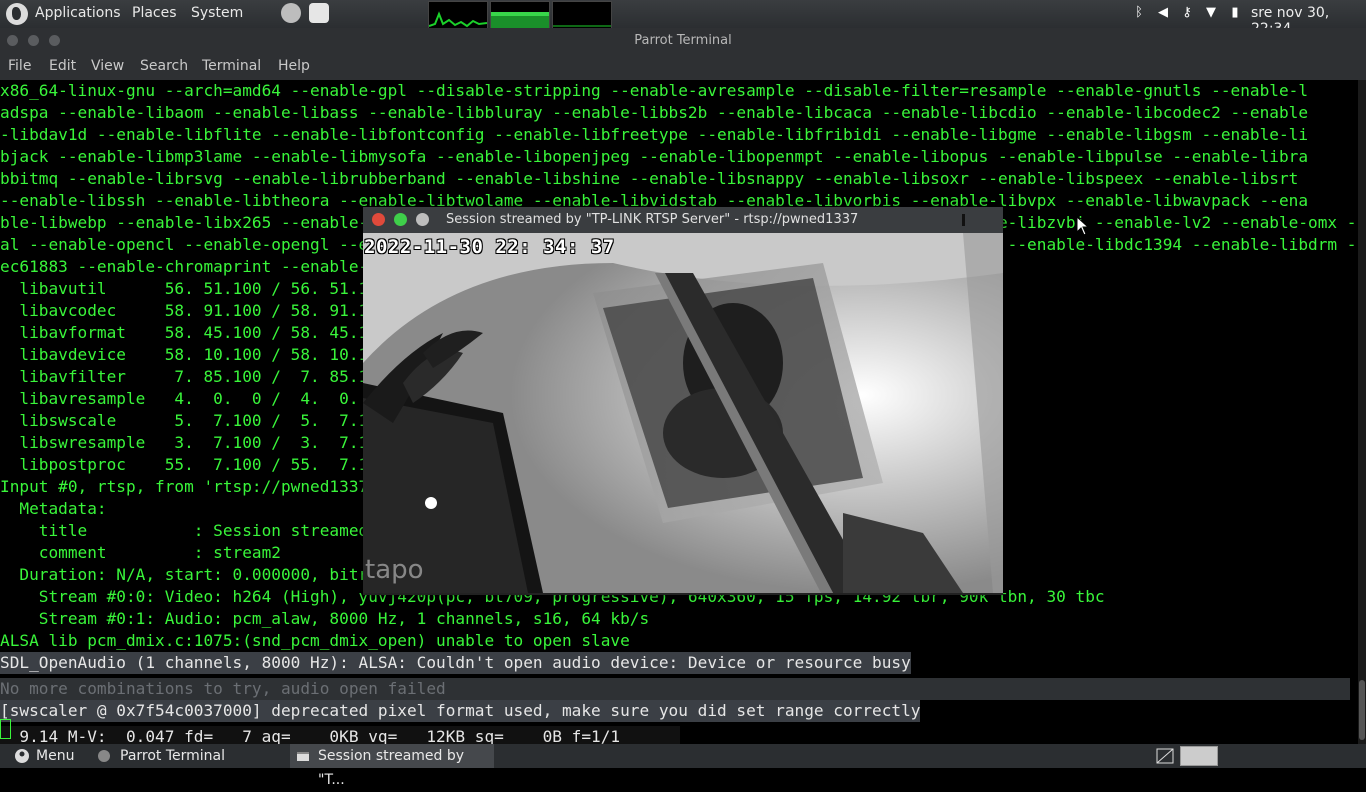 The image size is (1366, 792). What do you see at coordinates (1362, 710) in the screenshot?
I see `scrollbar-thumb` at bounding box center [1362, 710].